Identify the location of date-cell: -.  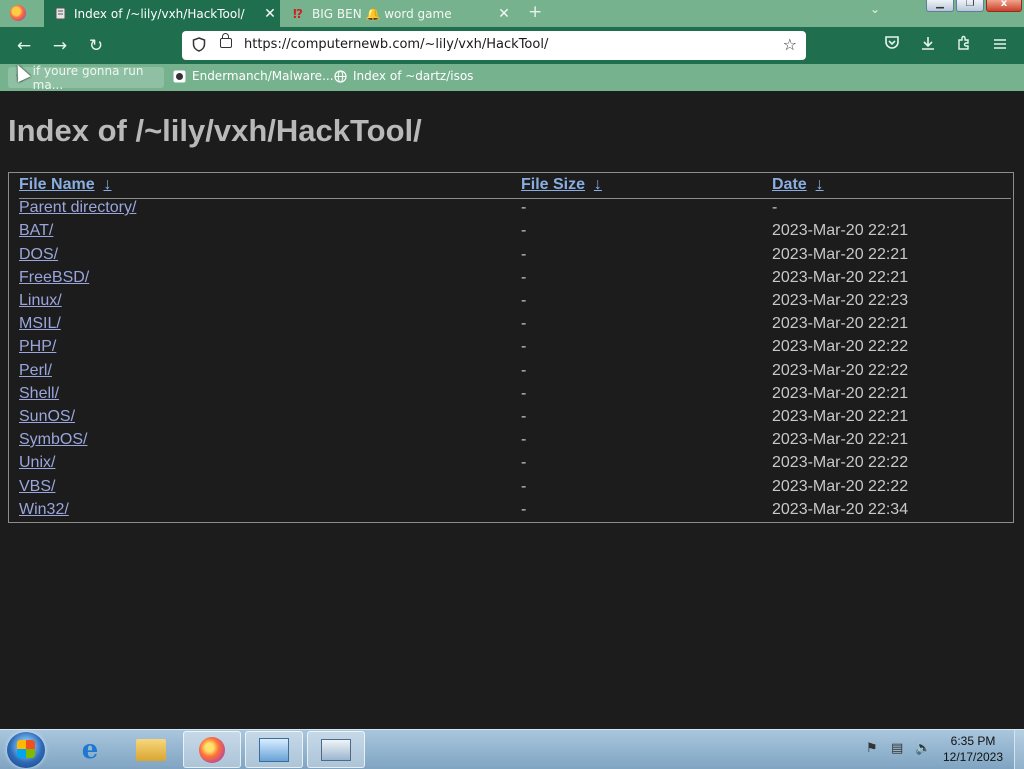
(775, 207).